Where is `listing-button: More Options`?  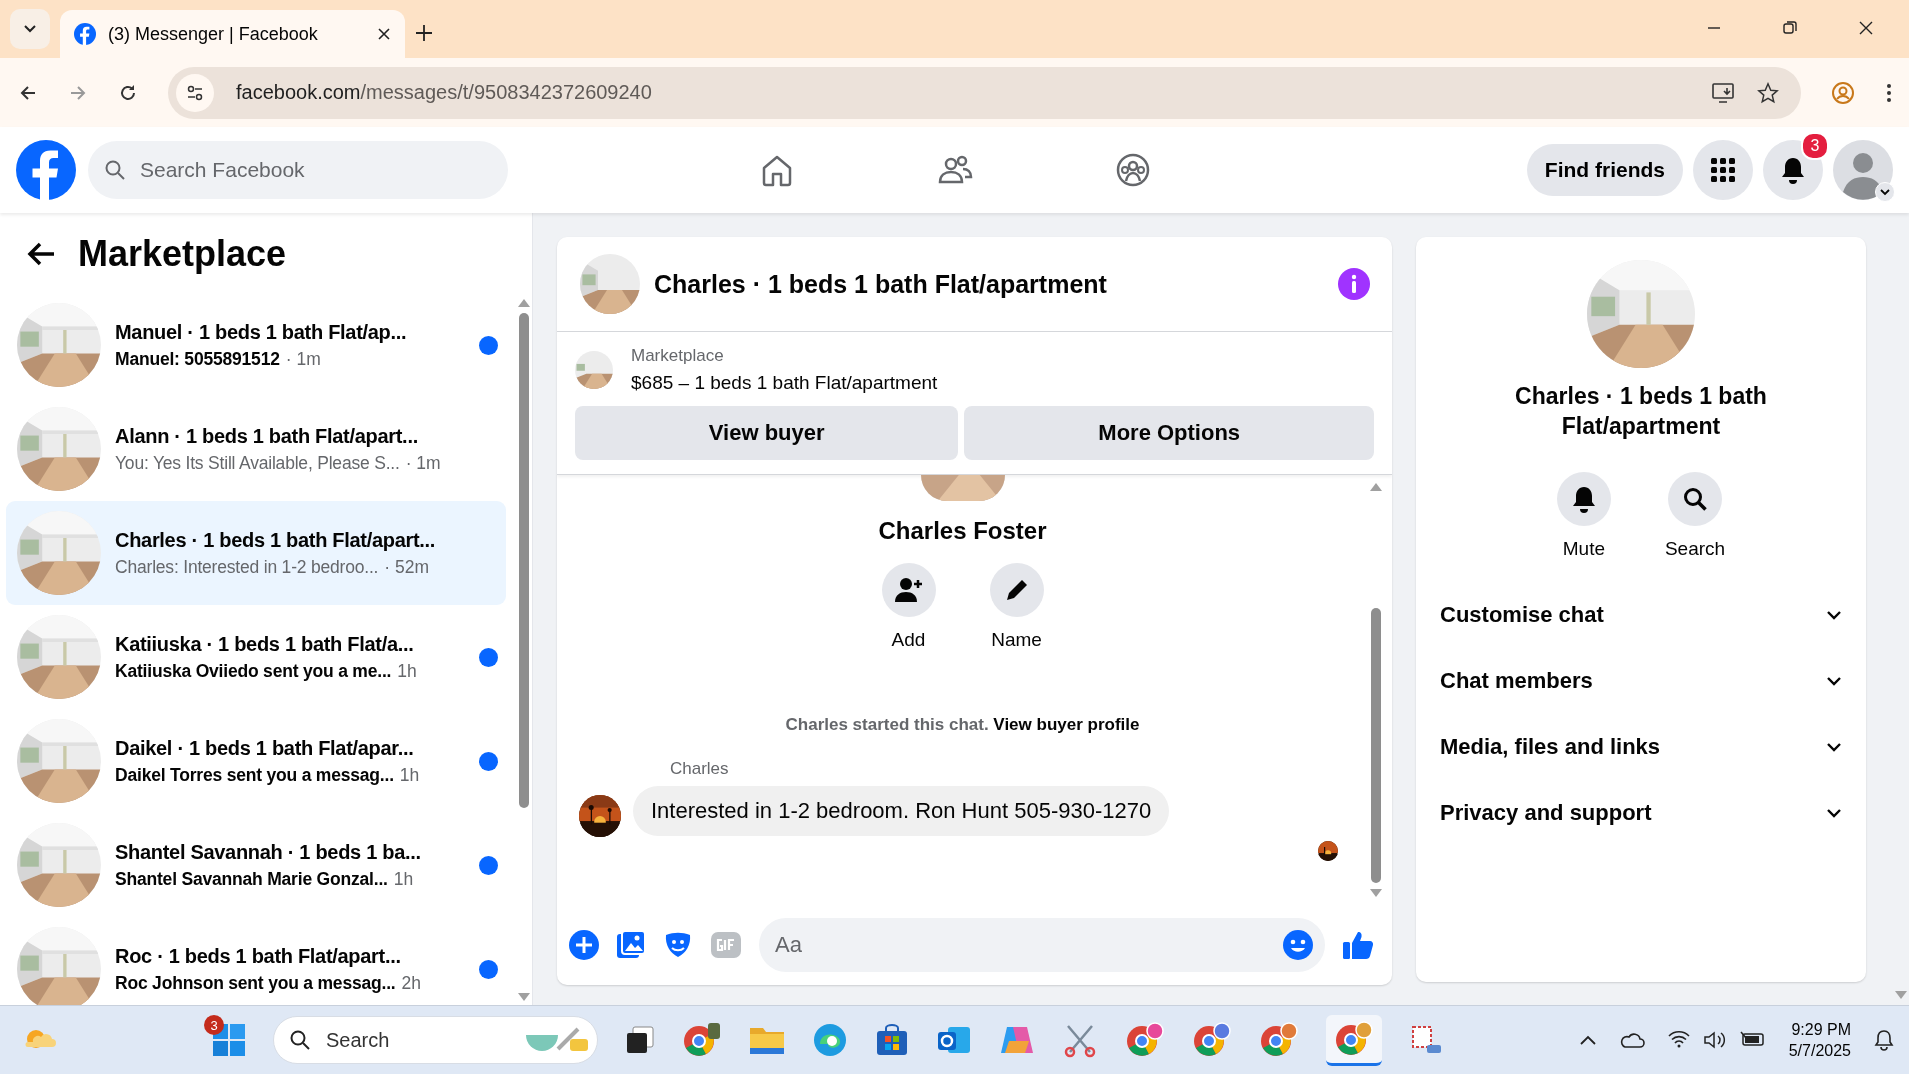
listing-button: More Options is located at coordinates (1169, 433).